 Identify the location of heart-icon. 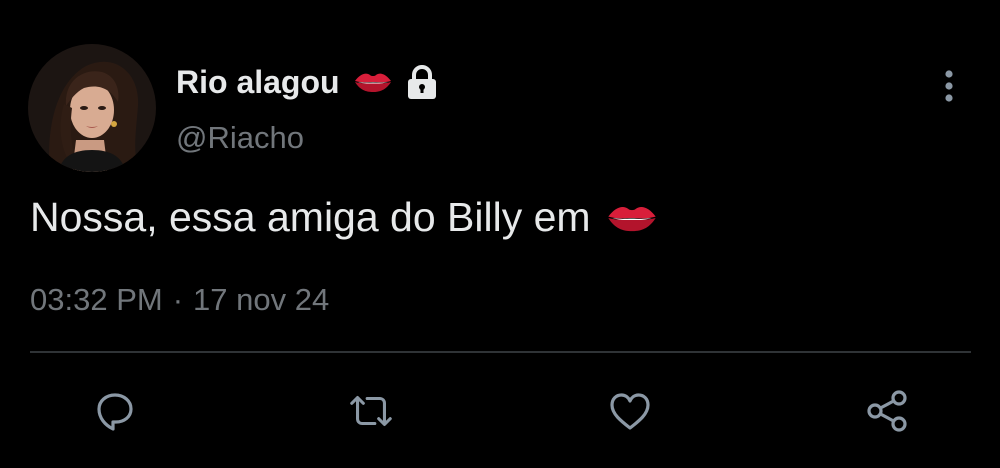
(630, 411).